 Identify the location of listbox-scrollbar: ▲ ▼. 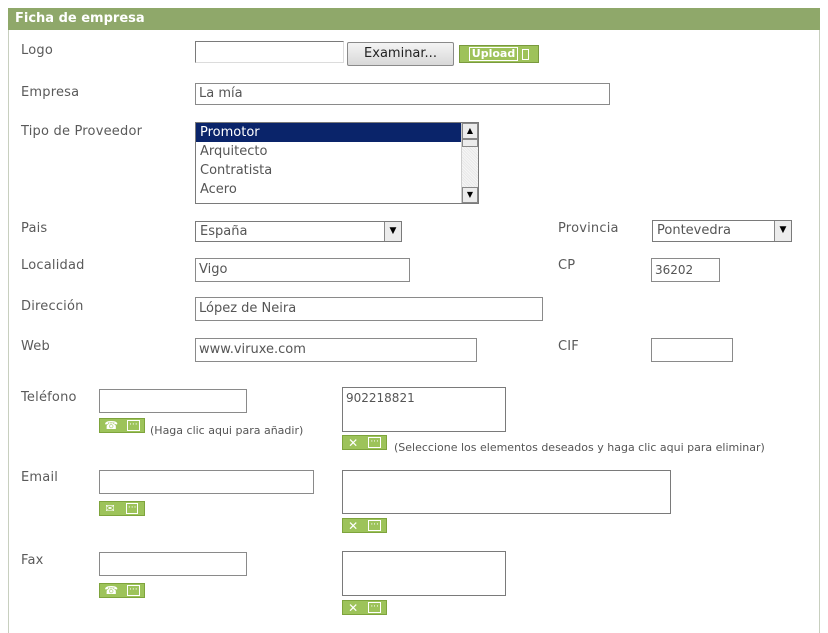
(469, 163).